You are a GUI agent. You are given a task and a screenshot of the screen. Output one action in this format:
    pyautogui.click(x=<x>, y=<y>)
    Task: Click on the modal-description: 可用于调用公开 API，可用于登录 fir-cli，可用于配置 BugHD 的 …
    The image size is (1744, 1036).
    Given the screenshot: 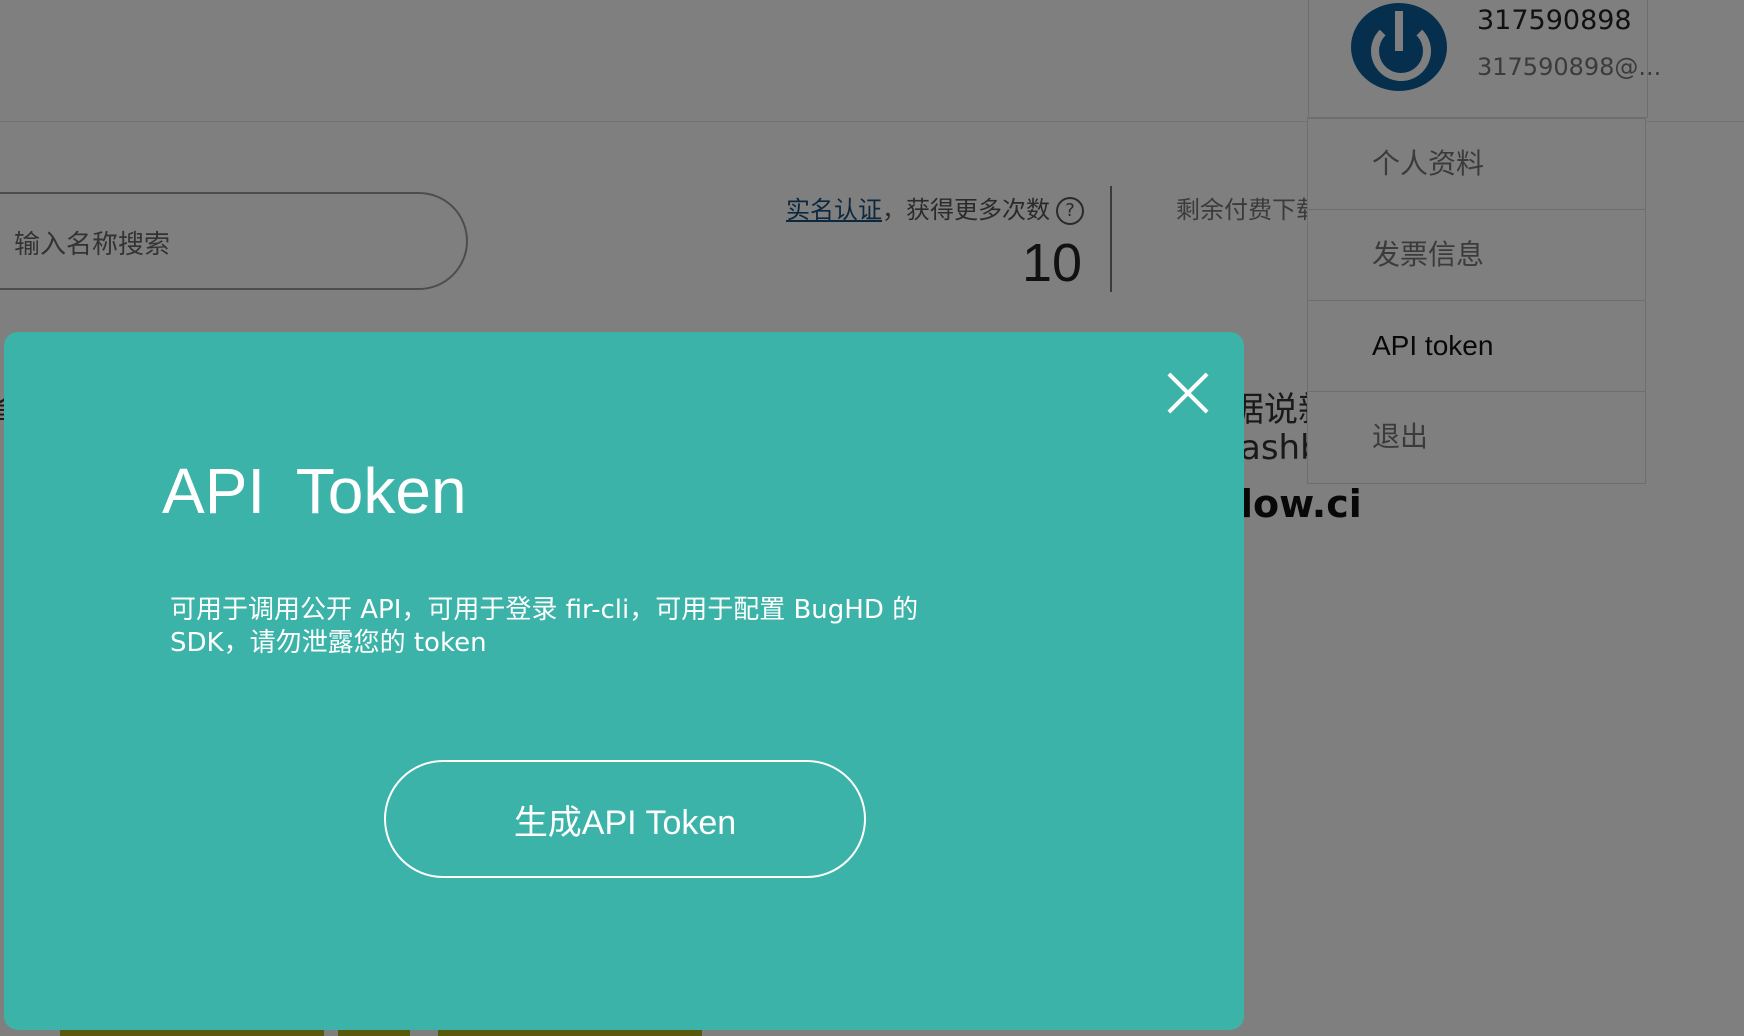 What is the action you would take?
    pyautogui.click(x=544, y=626)
    